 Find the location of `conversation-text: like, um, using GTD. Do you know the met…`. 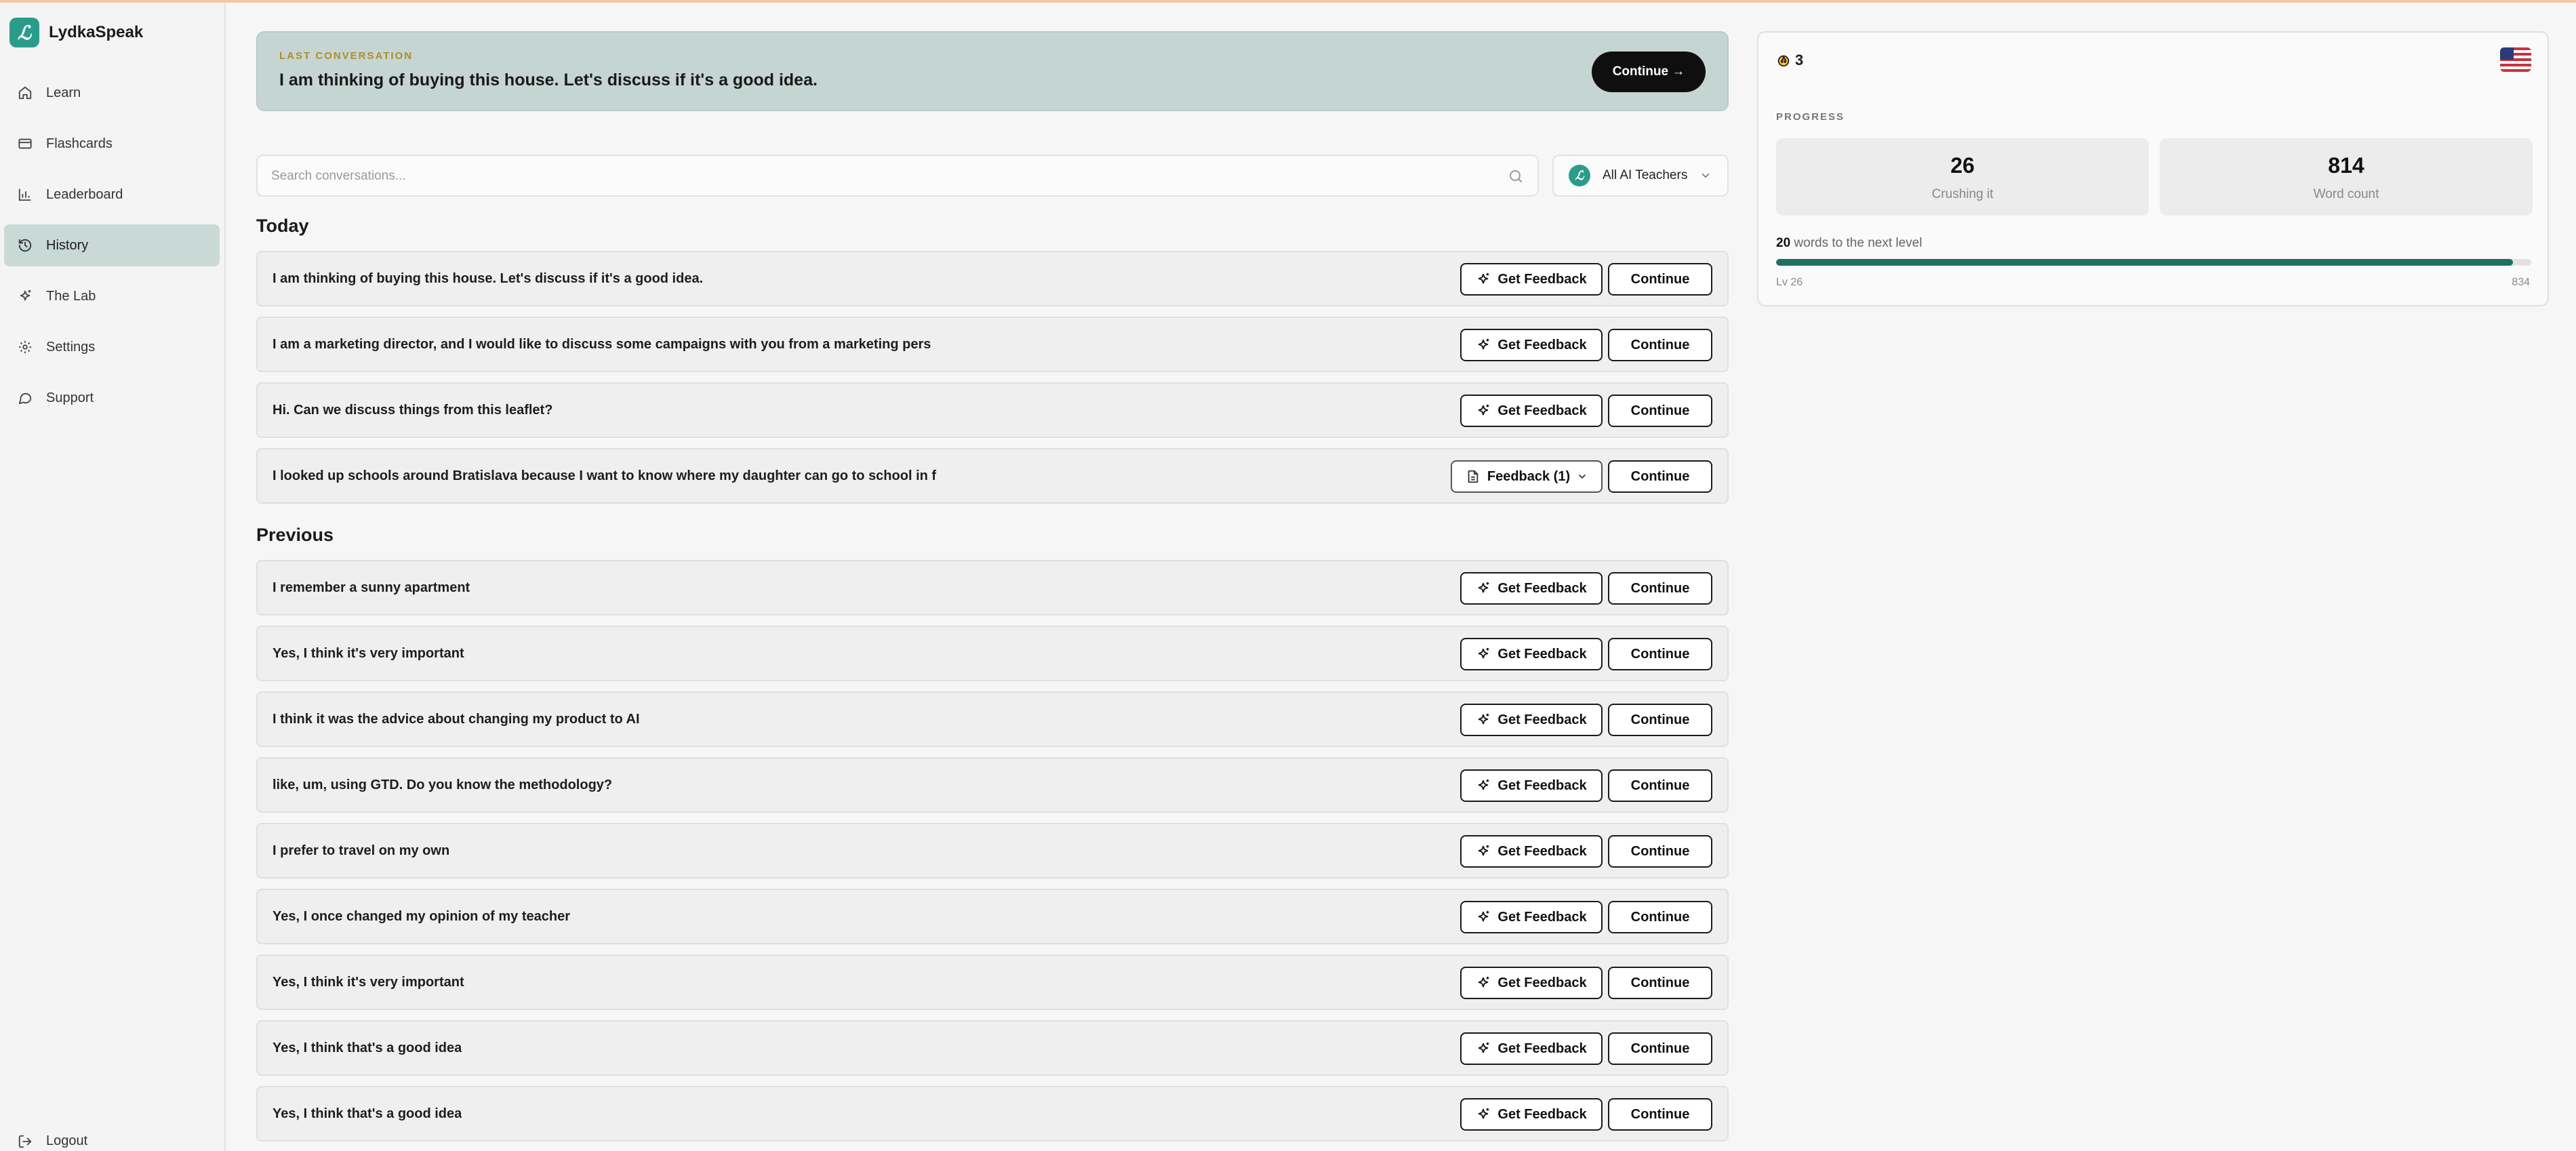

conversation-text: like, um, using GTD. Do you know the met… is located at coordinates (443, 785).